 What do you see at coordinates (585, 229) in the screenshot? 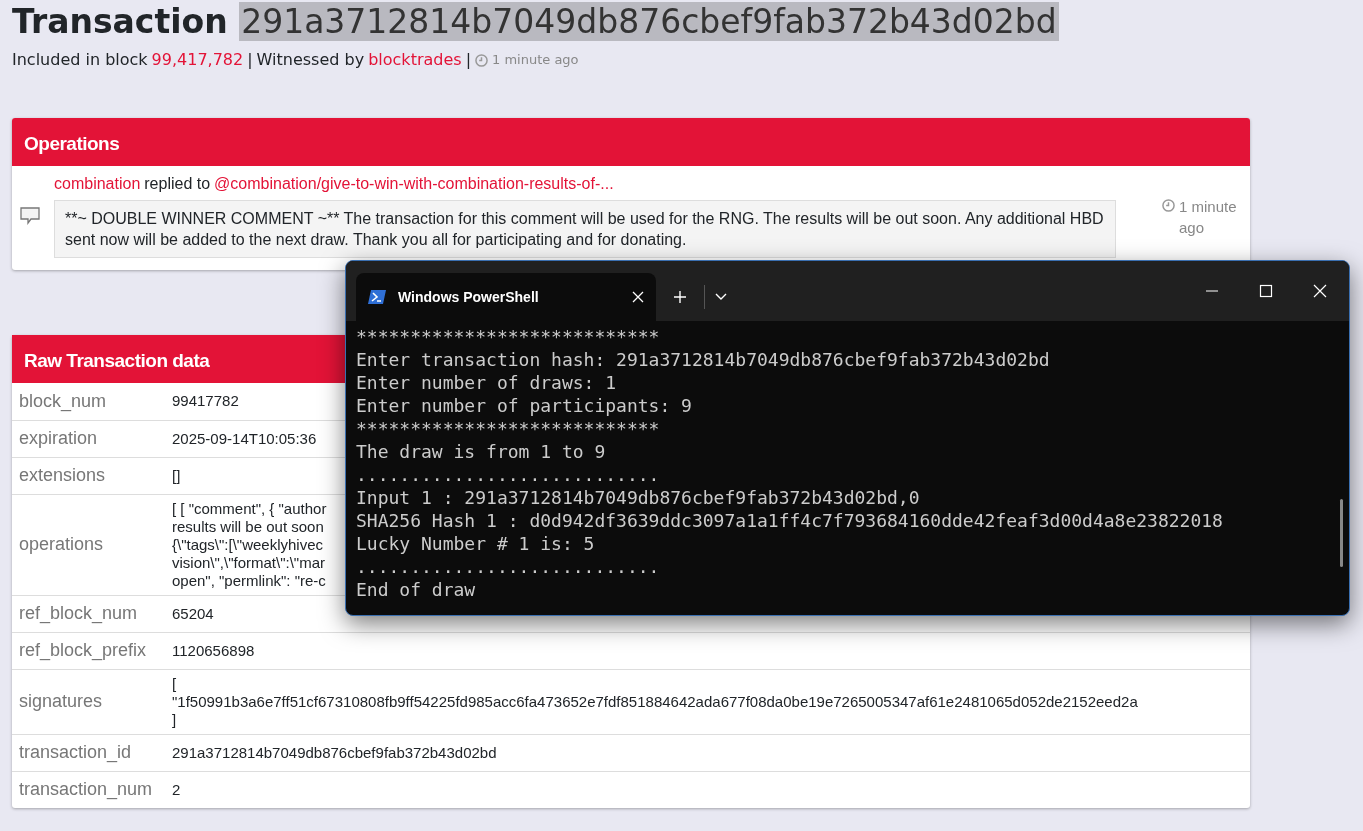
I see `comment-body: **~ DOUBLE WINNER COMMENT ~** The transaction for this comment will be used for the RNG. The results will be out soon. Any additional HBD sent now will be added to the next draw. Thank you all for participating and for donating.` at bounding box center [585, 229].